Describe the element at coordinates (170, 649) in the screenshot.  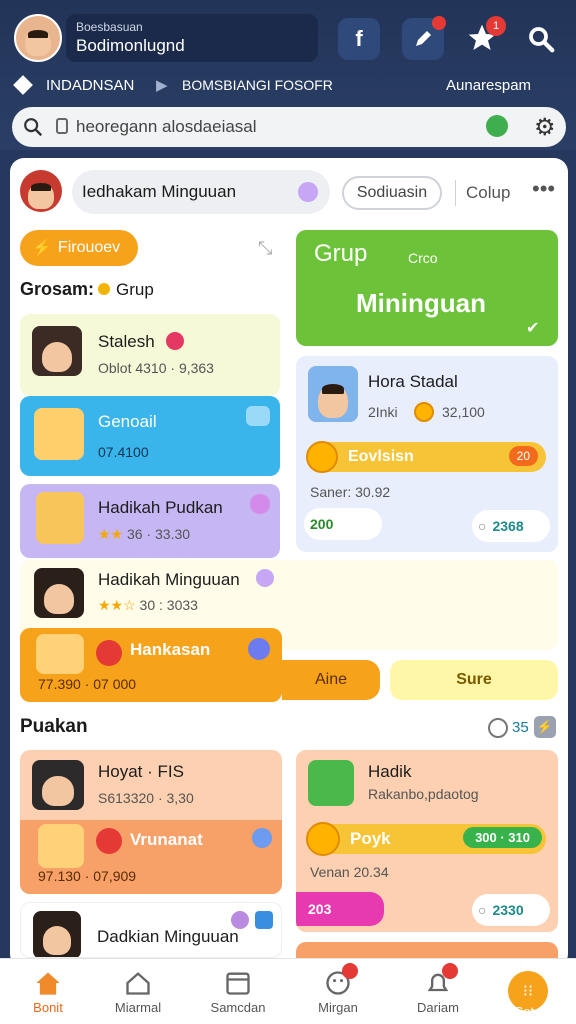
I see `list-title: Hankasan` at that location.